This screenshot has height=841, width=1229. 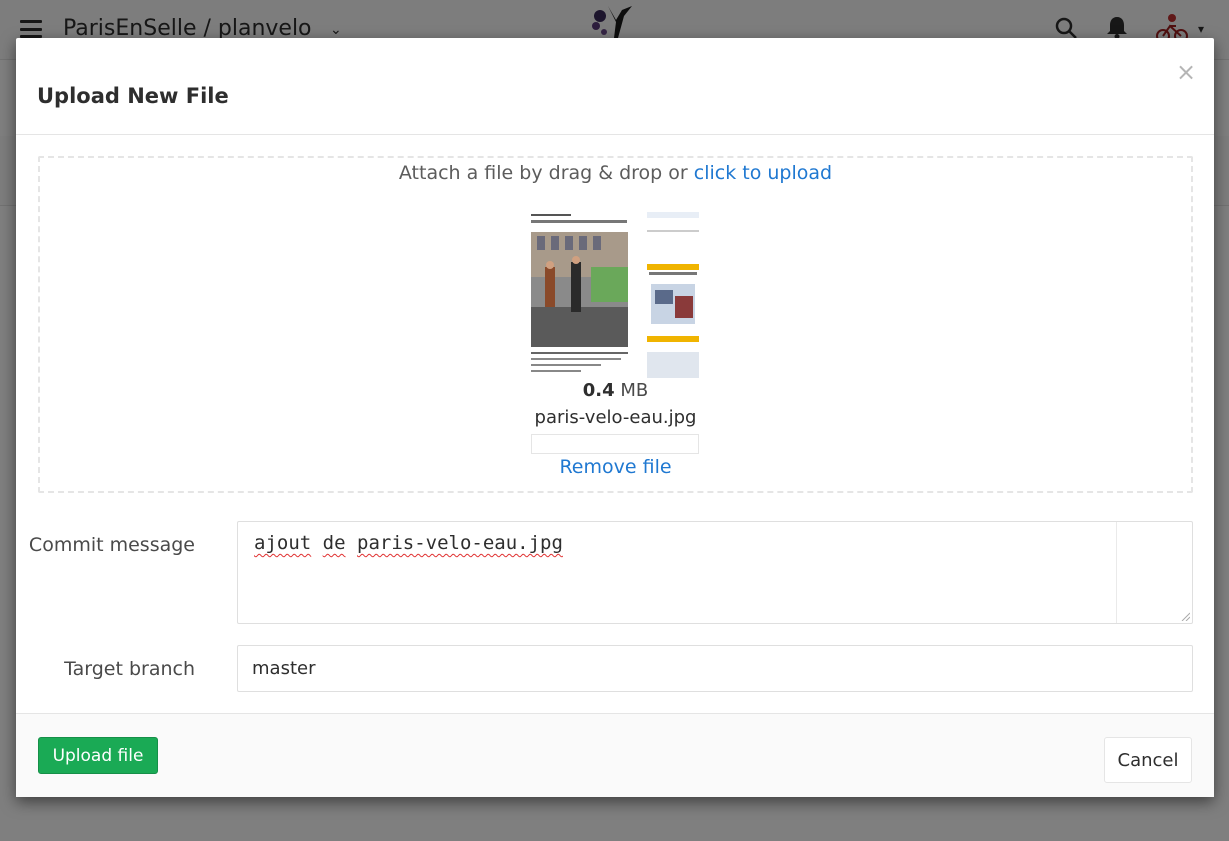 What do you see at coordinates (1186, 72) in the screenshot?
I see `close-icon: ×` at bounding box center [1186, 72].